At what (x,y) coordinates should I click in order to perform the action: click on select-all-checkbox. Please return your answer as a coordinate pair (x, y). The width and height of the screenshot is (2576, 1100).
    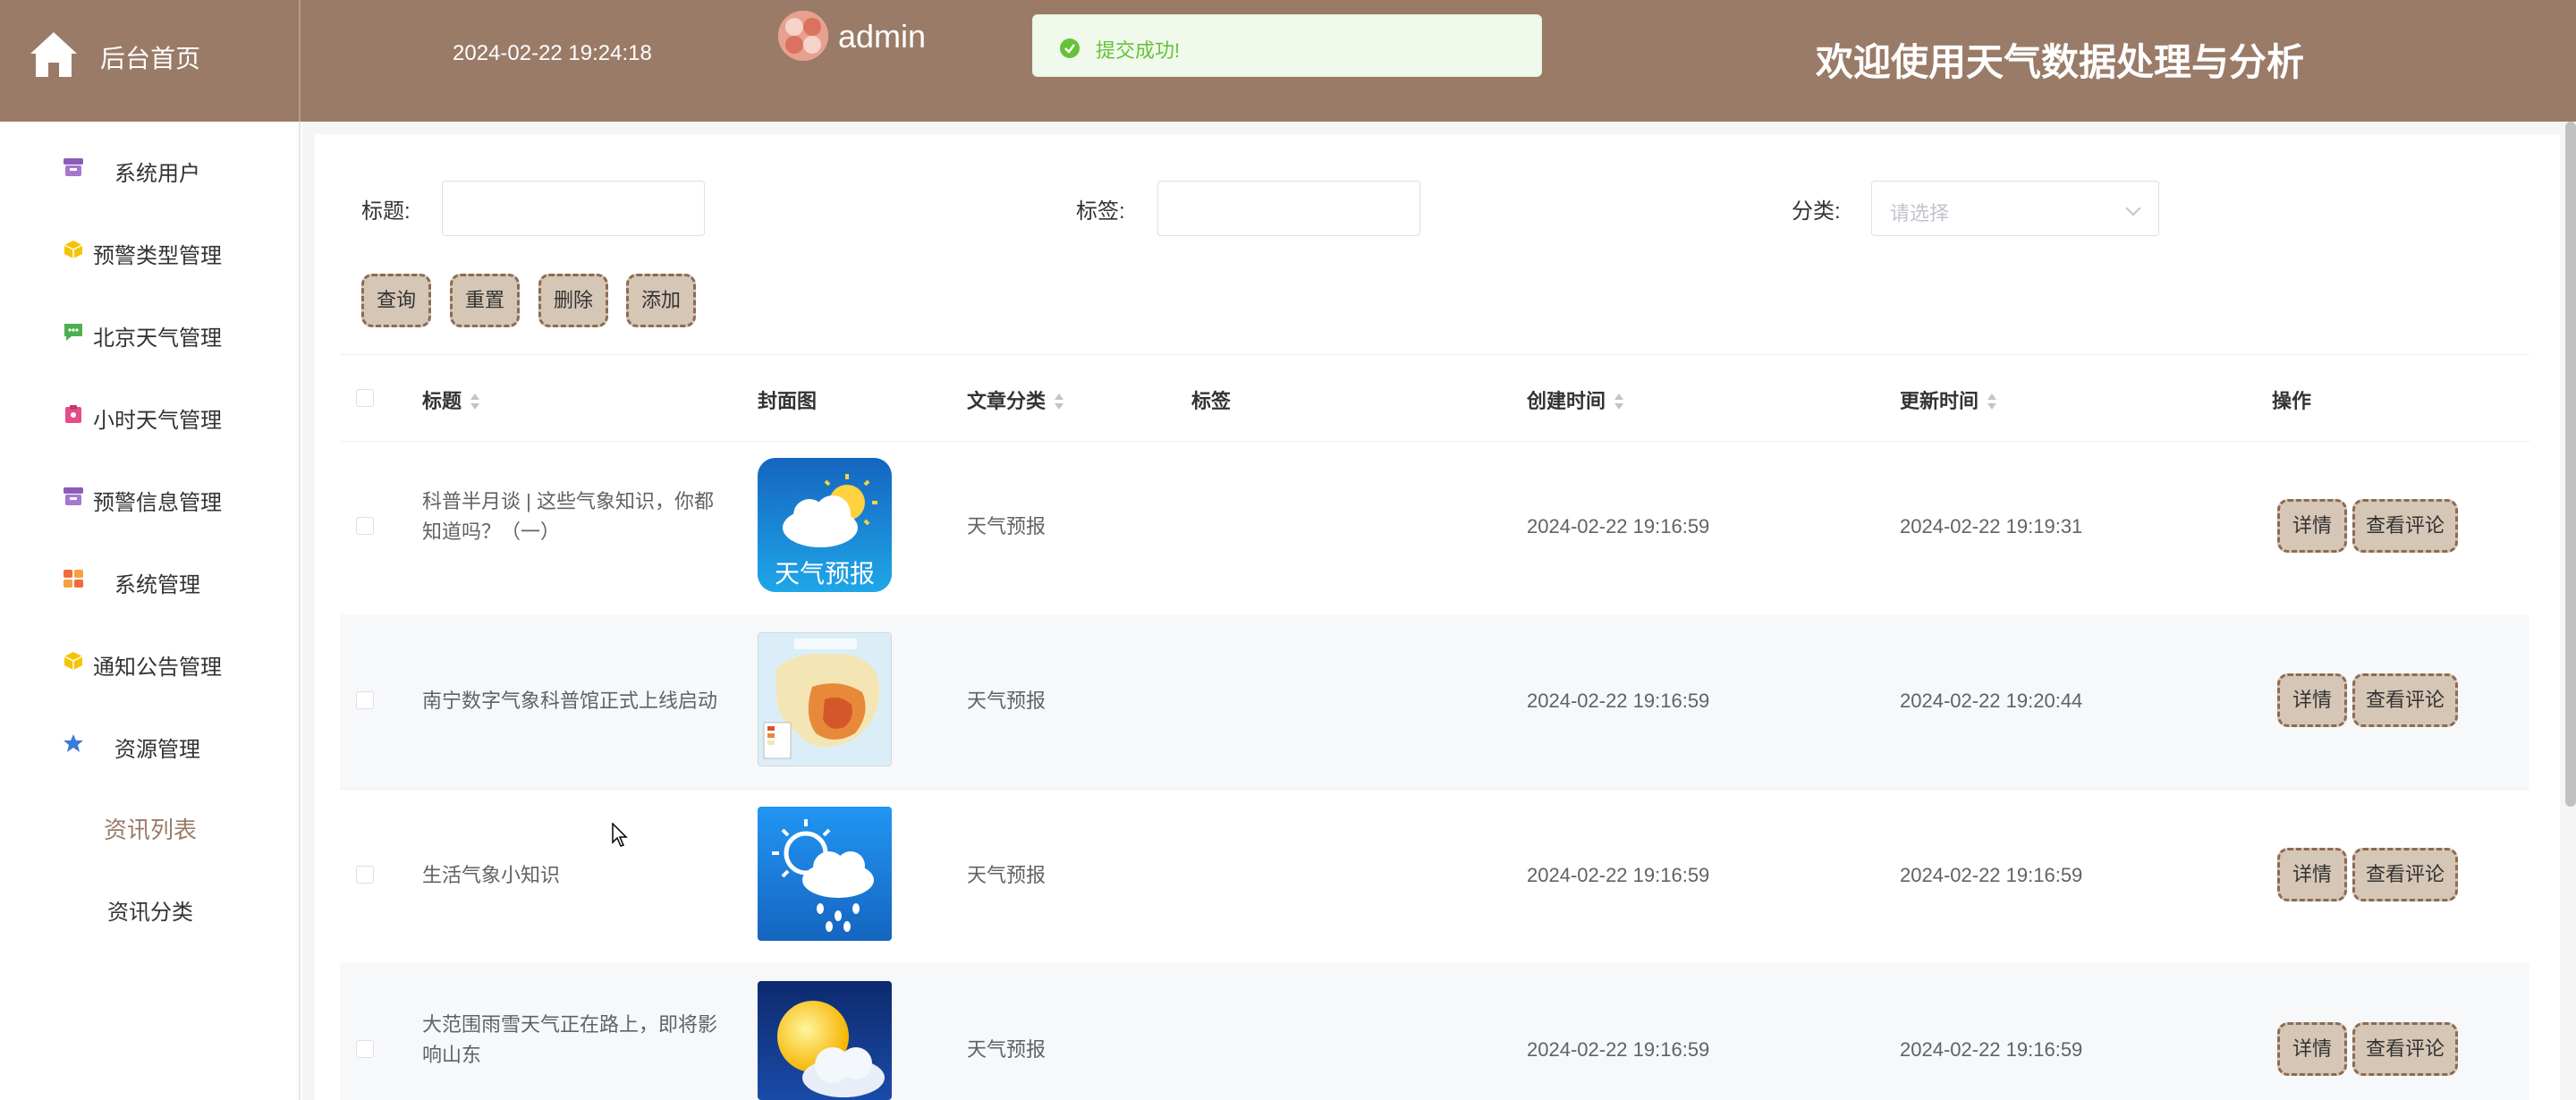
    Looking at the image, I should click on (365, 398).